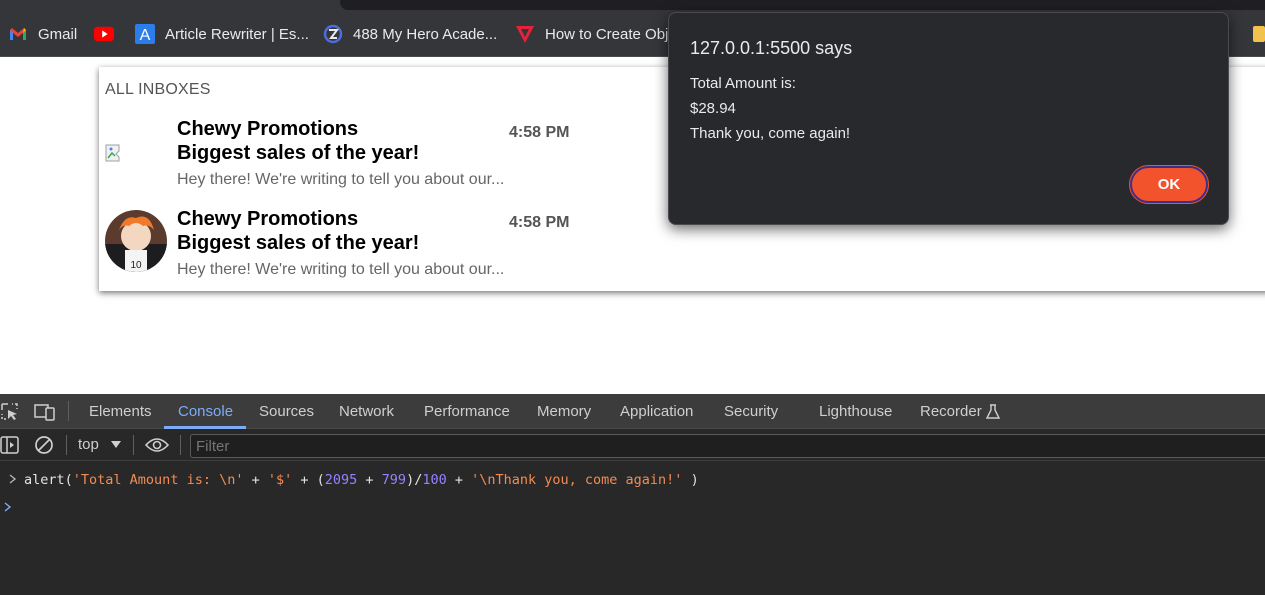  What do you see at coordinates (58, 34) in the screenshot?
I see `bookmark-label: Gmail` at bounding box center [58, 34].